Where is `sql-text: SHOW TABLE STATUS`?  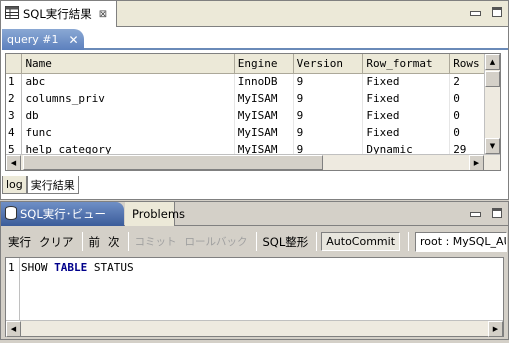
sql-text: SHOW TABLE STATUS is located at coordinates (77, 267).